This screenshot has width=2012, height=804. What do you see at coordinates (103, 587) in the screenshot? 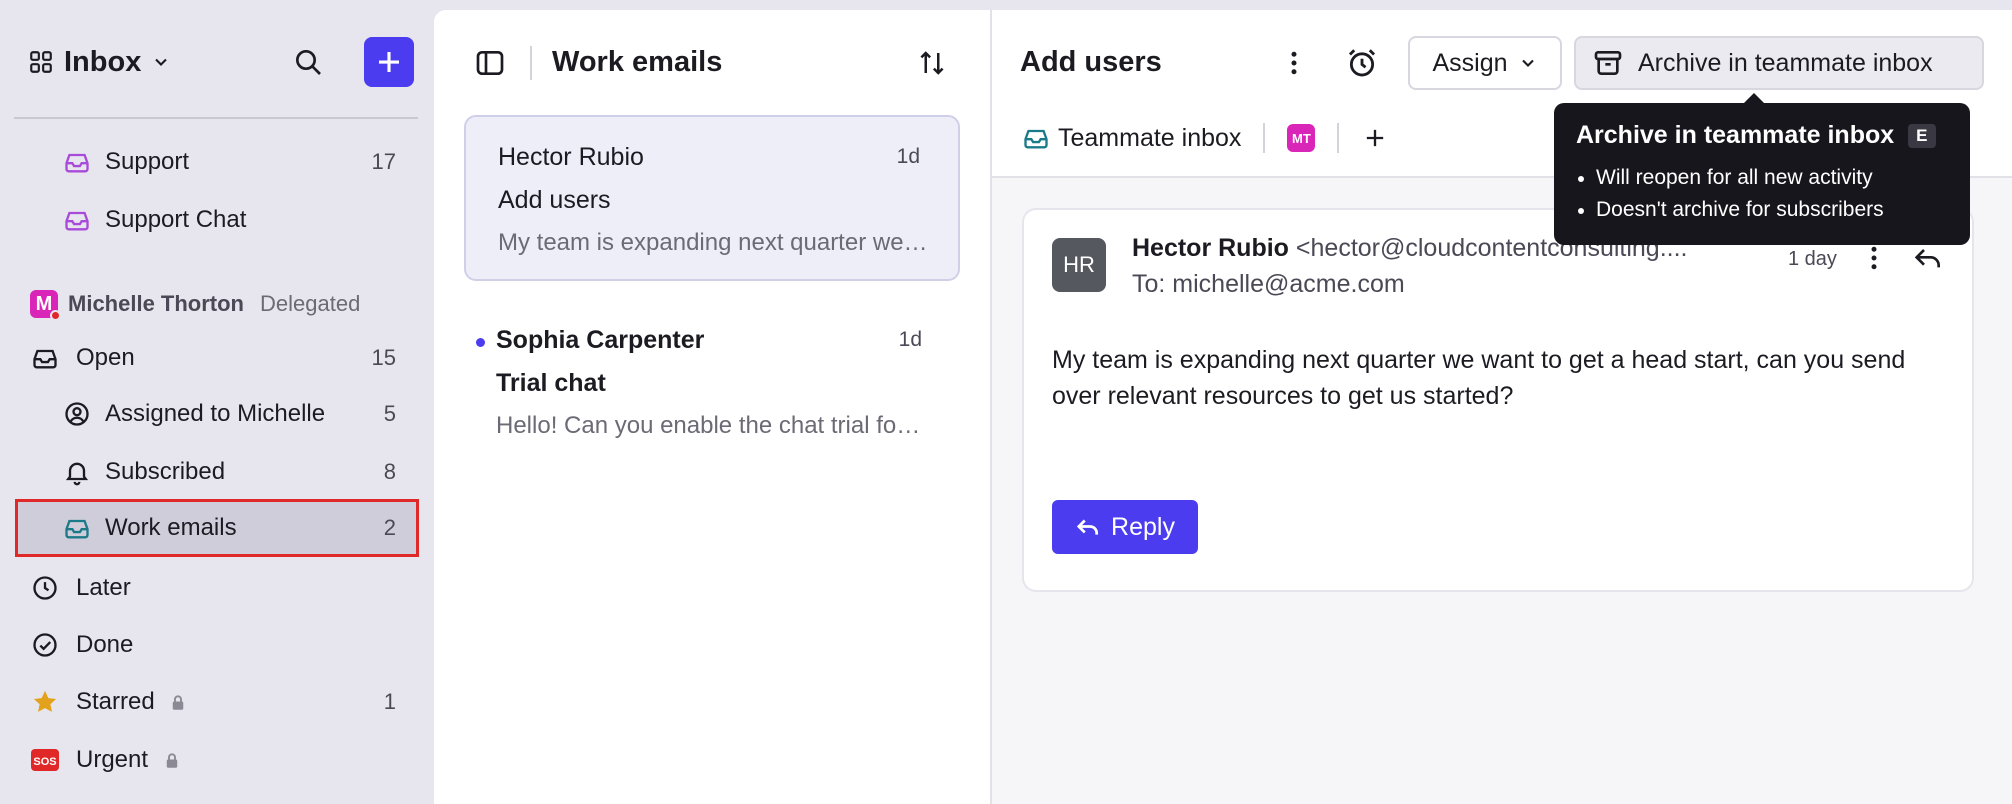
I see `sidebar-item-label: Later` at bounding box center [103, 587].